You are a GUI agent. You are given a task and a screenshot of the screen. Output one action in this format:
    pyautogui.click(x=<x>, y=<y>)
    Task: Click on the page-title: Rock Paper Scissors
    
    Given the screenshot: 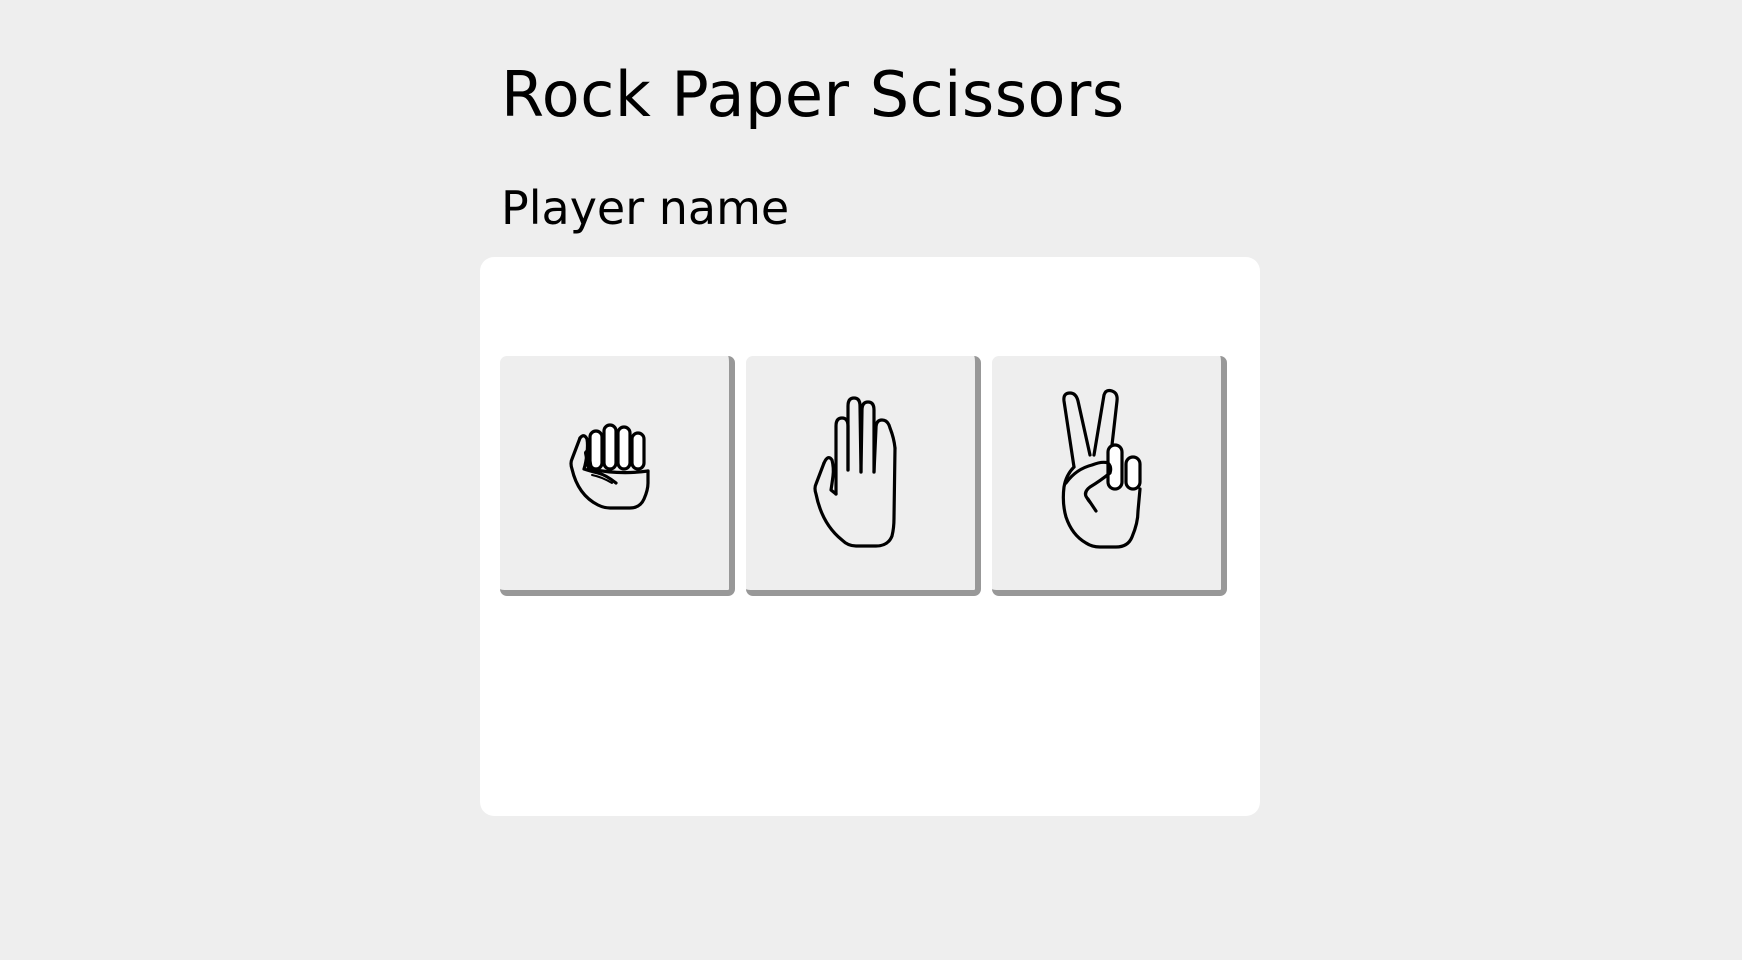 What is the action you would take?
    pyautogui.click(x=813, y=94)
    